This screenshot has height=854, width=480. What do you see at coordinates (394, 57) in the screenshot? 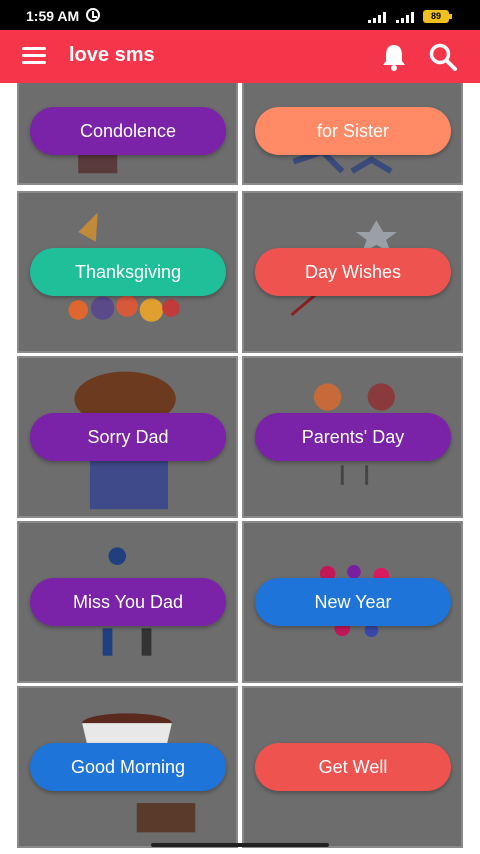
I see `bell-icon` at bounding box center [394, 57].